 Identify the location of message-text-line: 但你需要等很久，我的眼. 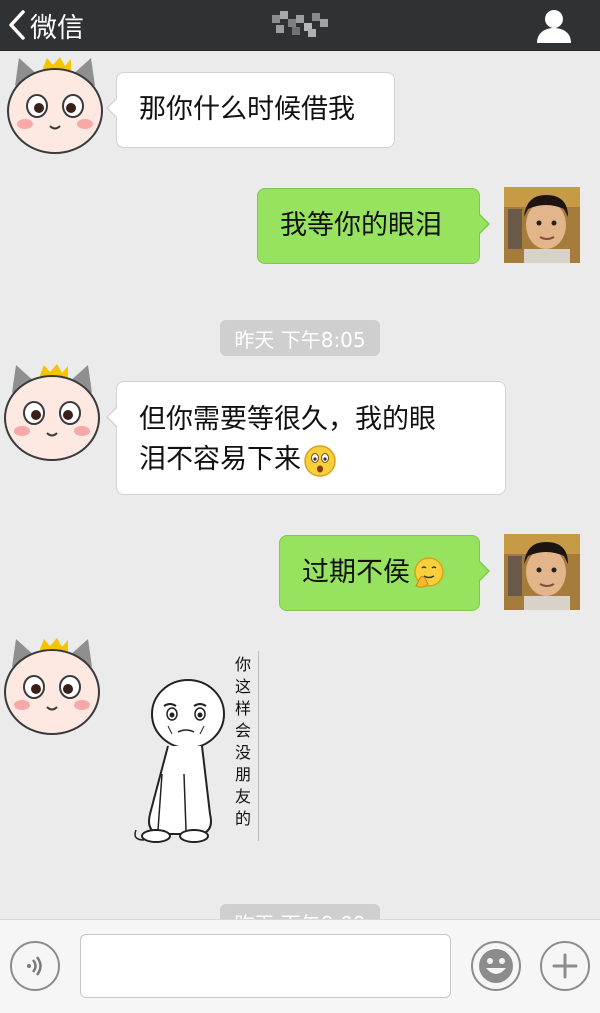
(287, 419).